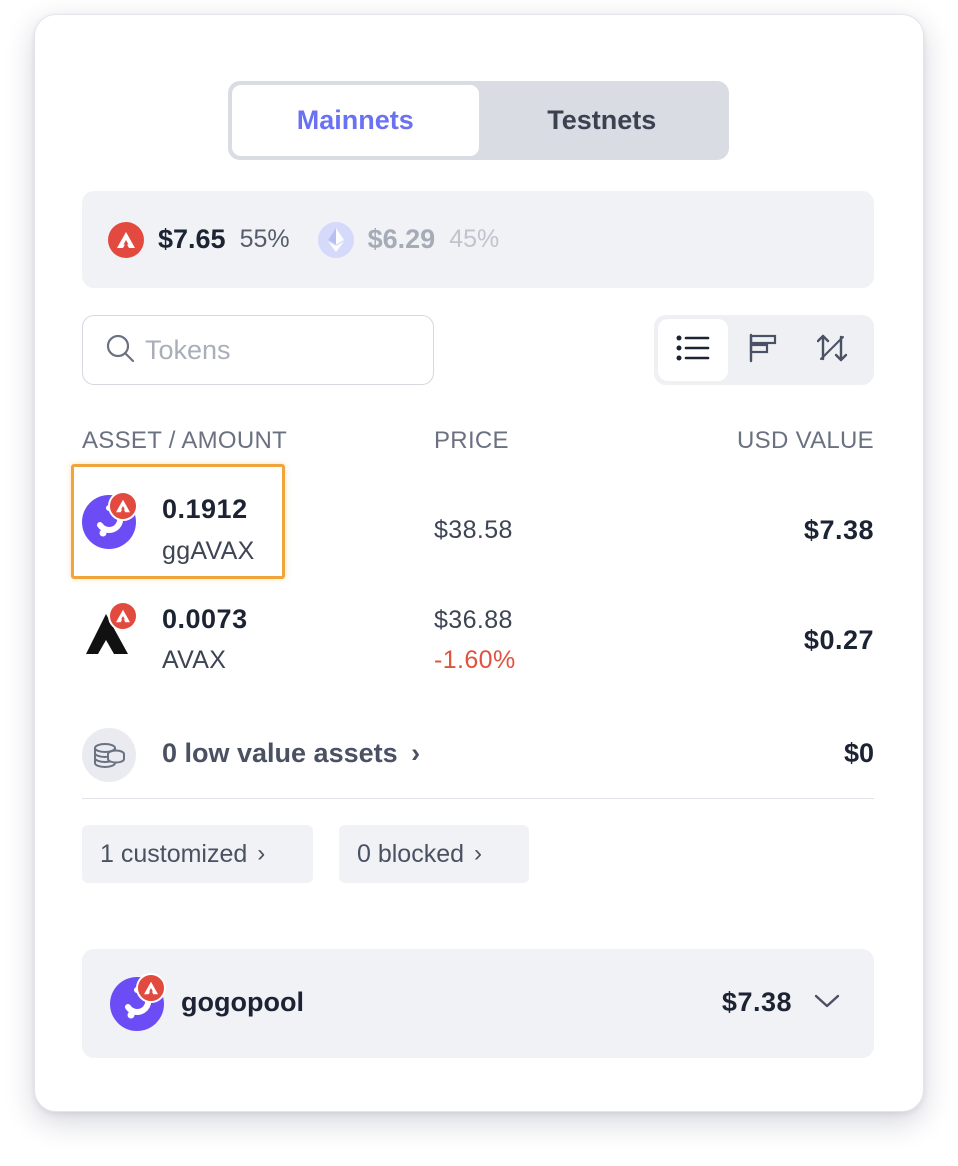 The height and width of the screenshot is (1166, 958). I want to click on ethereum-icon, so click(335, 239).